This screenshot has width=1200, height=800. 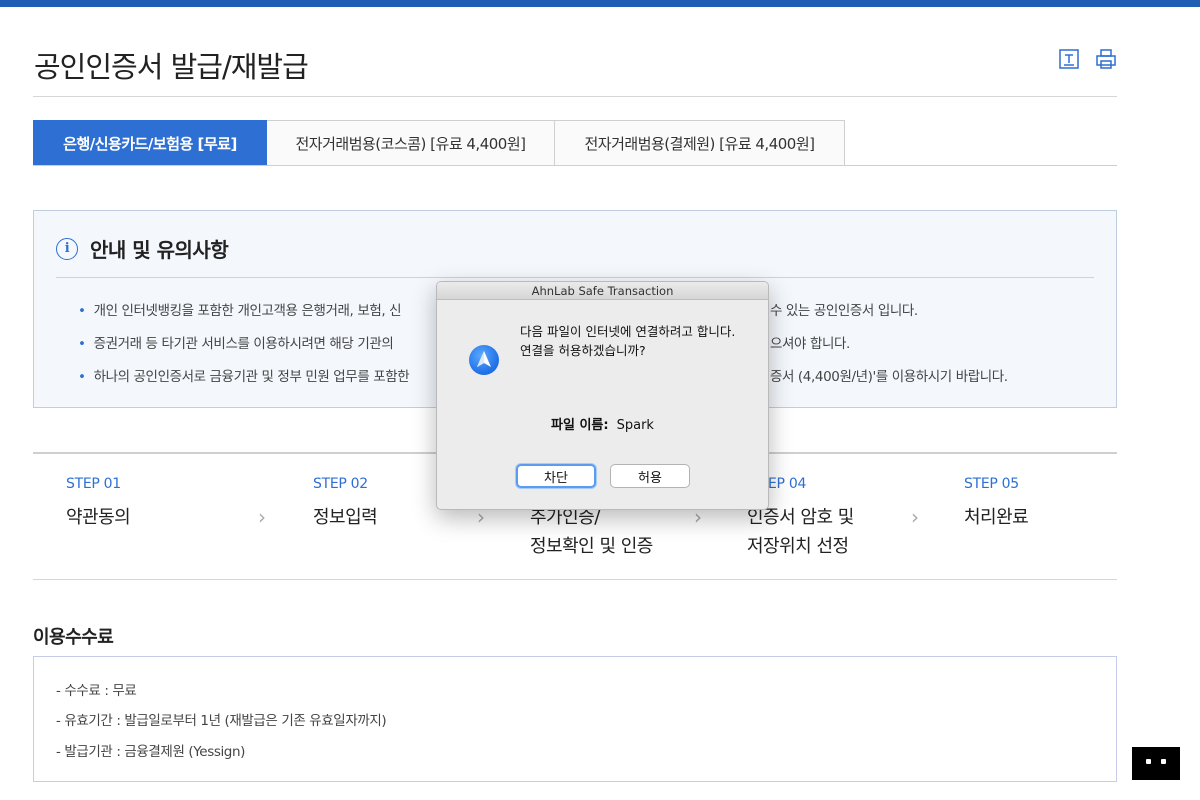 What do you see at coordinates (650, 476) in the screenshot?
I see `allow-button: 허용` at bounding box center [650, 476].